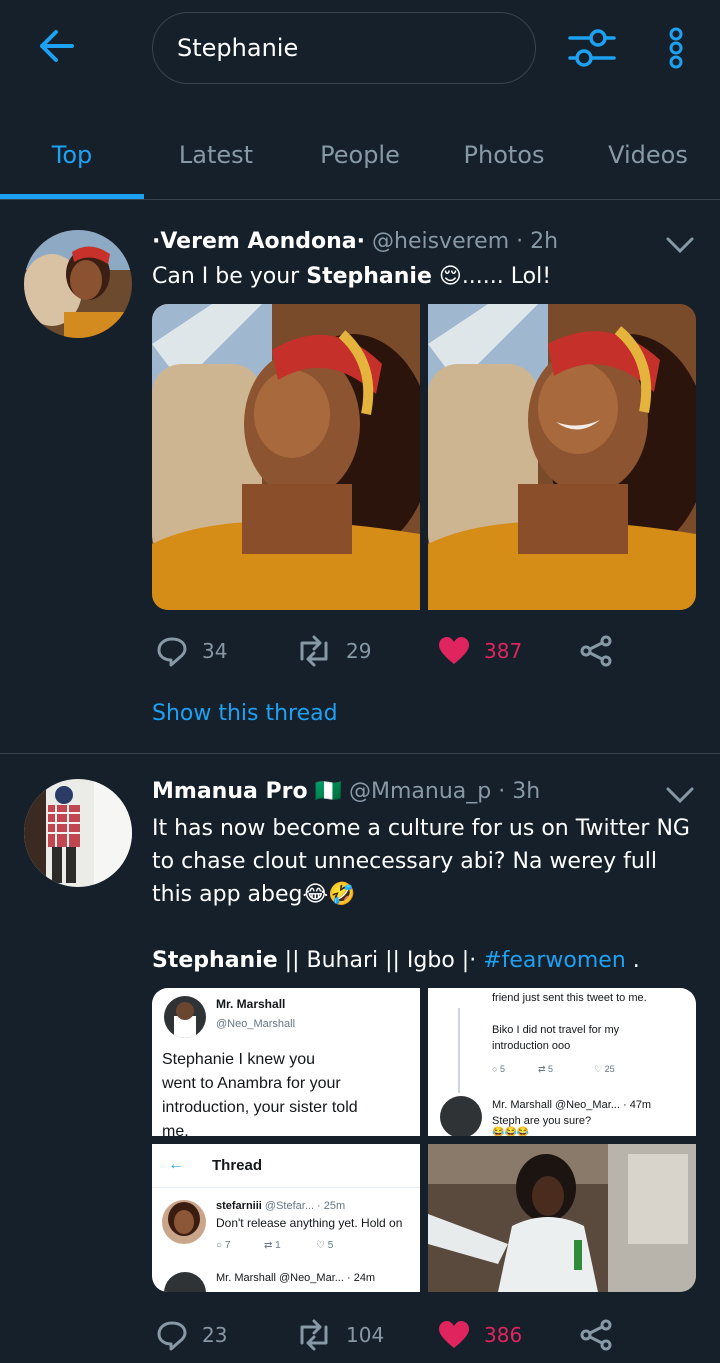 The height and width of the screenshot is (1363, 720). I want to click on tweet-actions: 34 29 387, so click(422, 651).